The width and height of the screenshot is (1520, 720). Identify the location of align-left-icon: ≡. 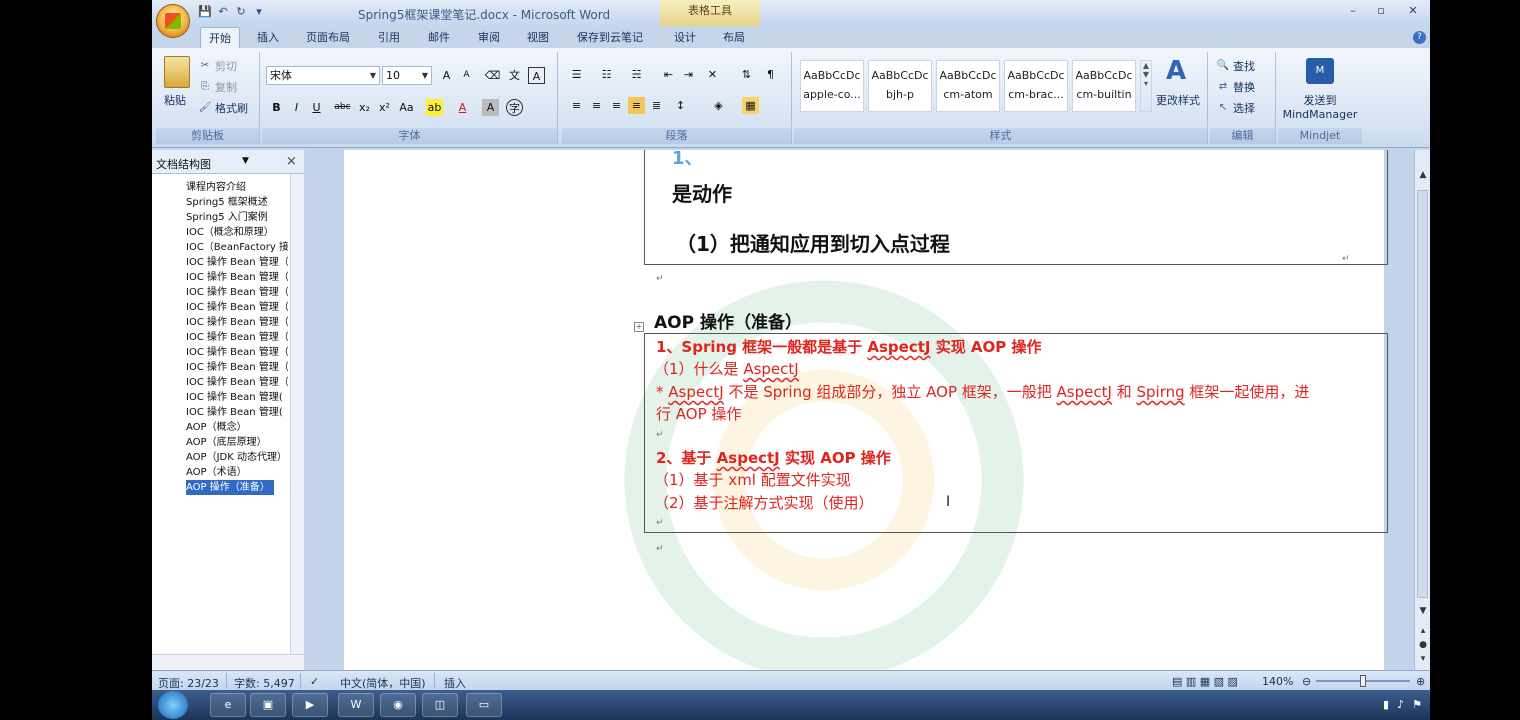
(576, 105).